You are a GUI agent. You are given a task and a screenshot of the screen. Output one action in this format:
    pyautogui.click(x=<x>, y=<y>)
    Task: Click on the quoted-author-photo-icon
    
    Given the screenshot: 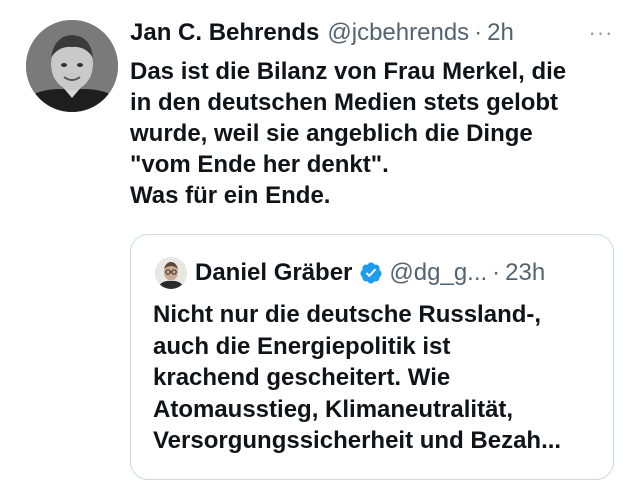 What is the action you would take?
    pyautogui.click(x=171, y=273)
    